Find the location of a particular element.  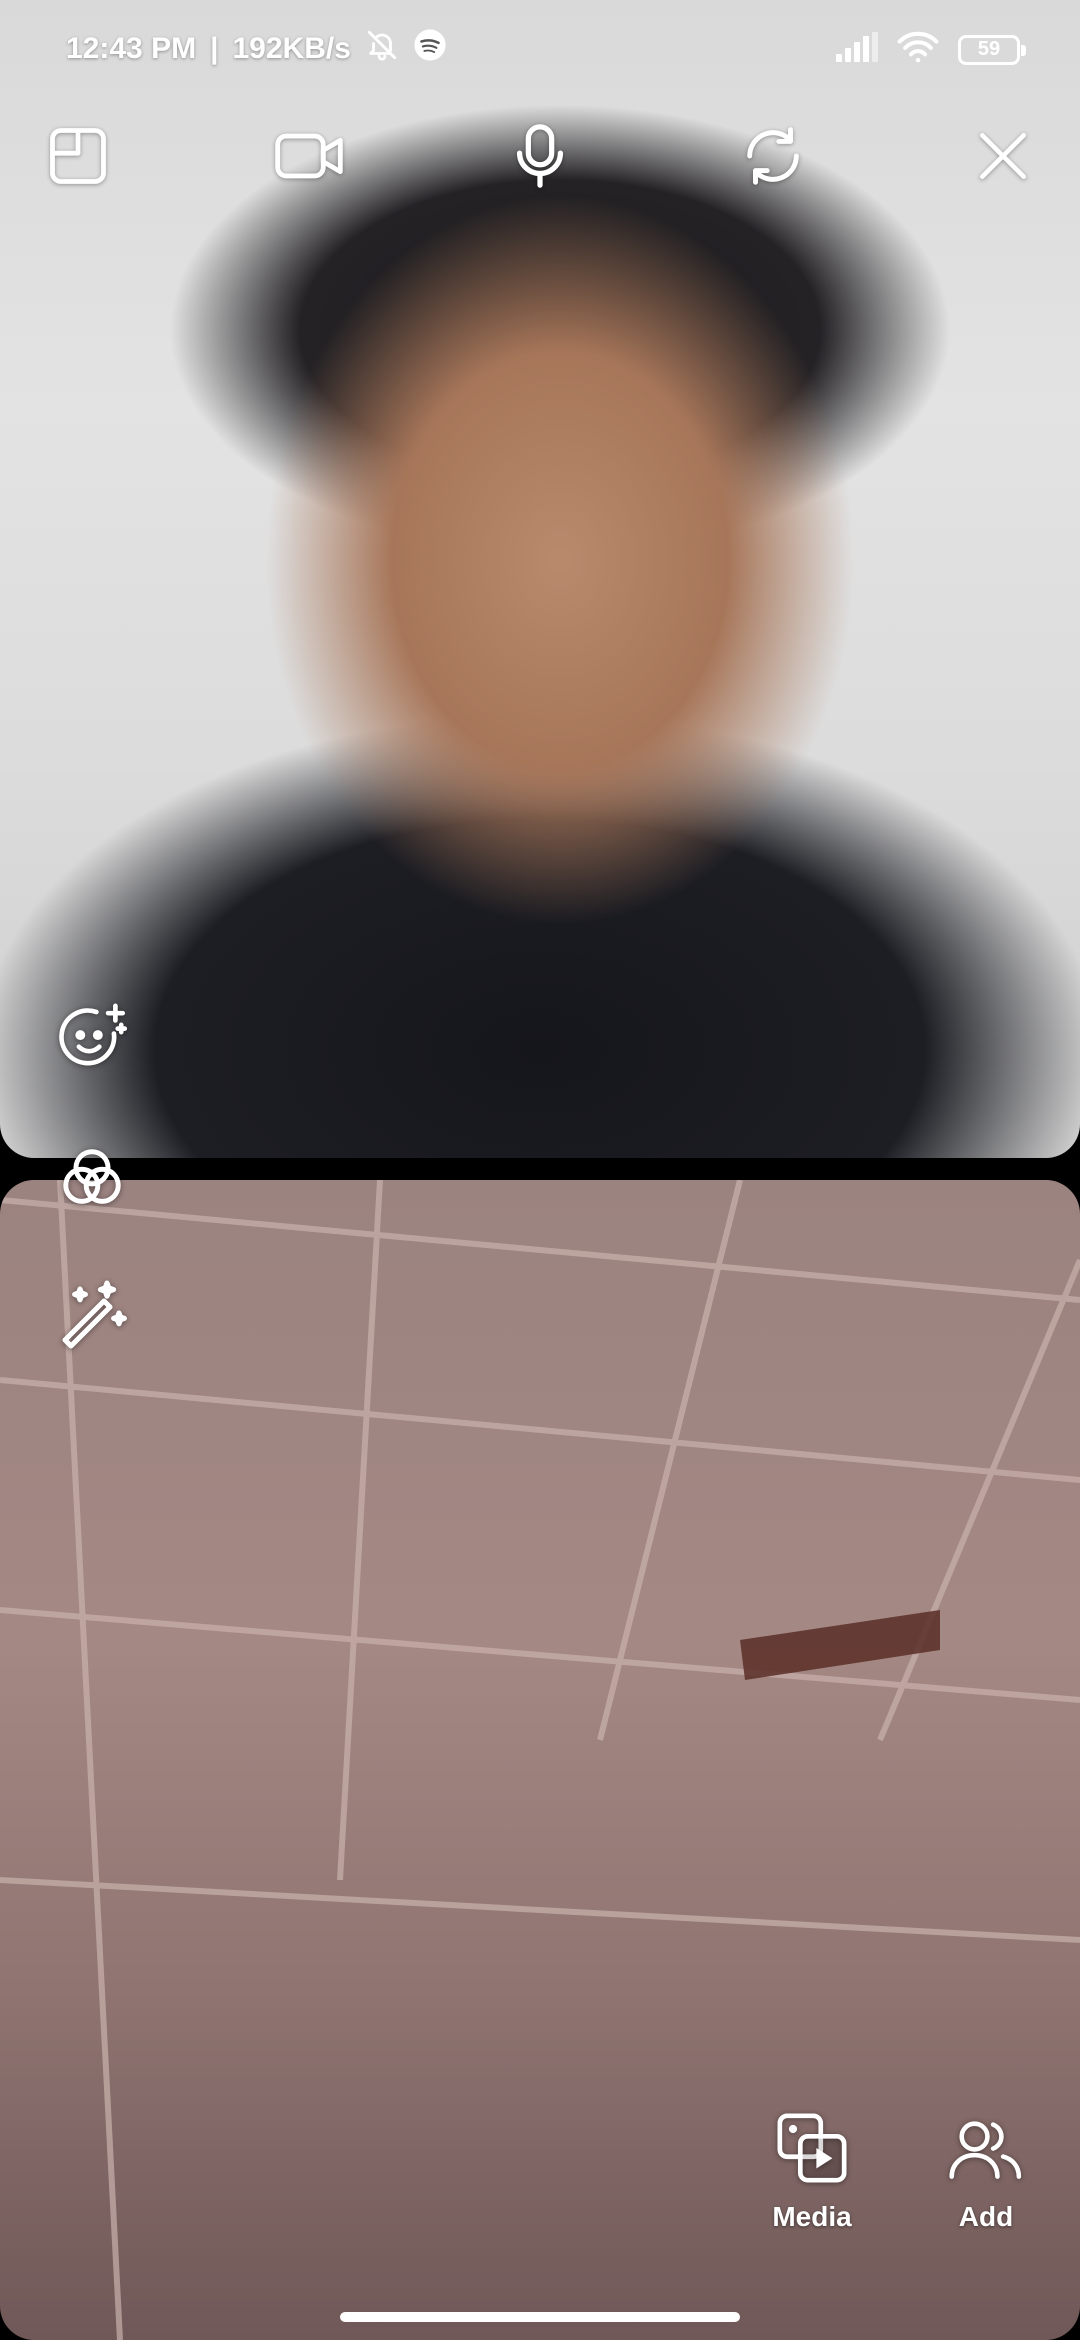

wifi-icon is located at coordinates (918, 49).